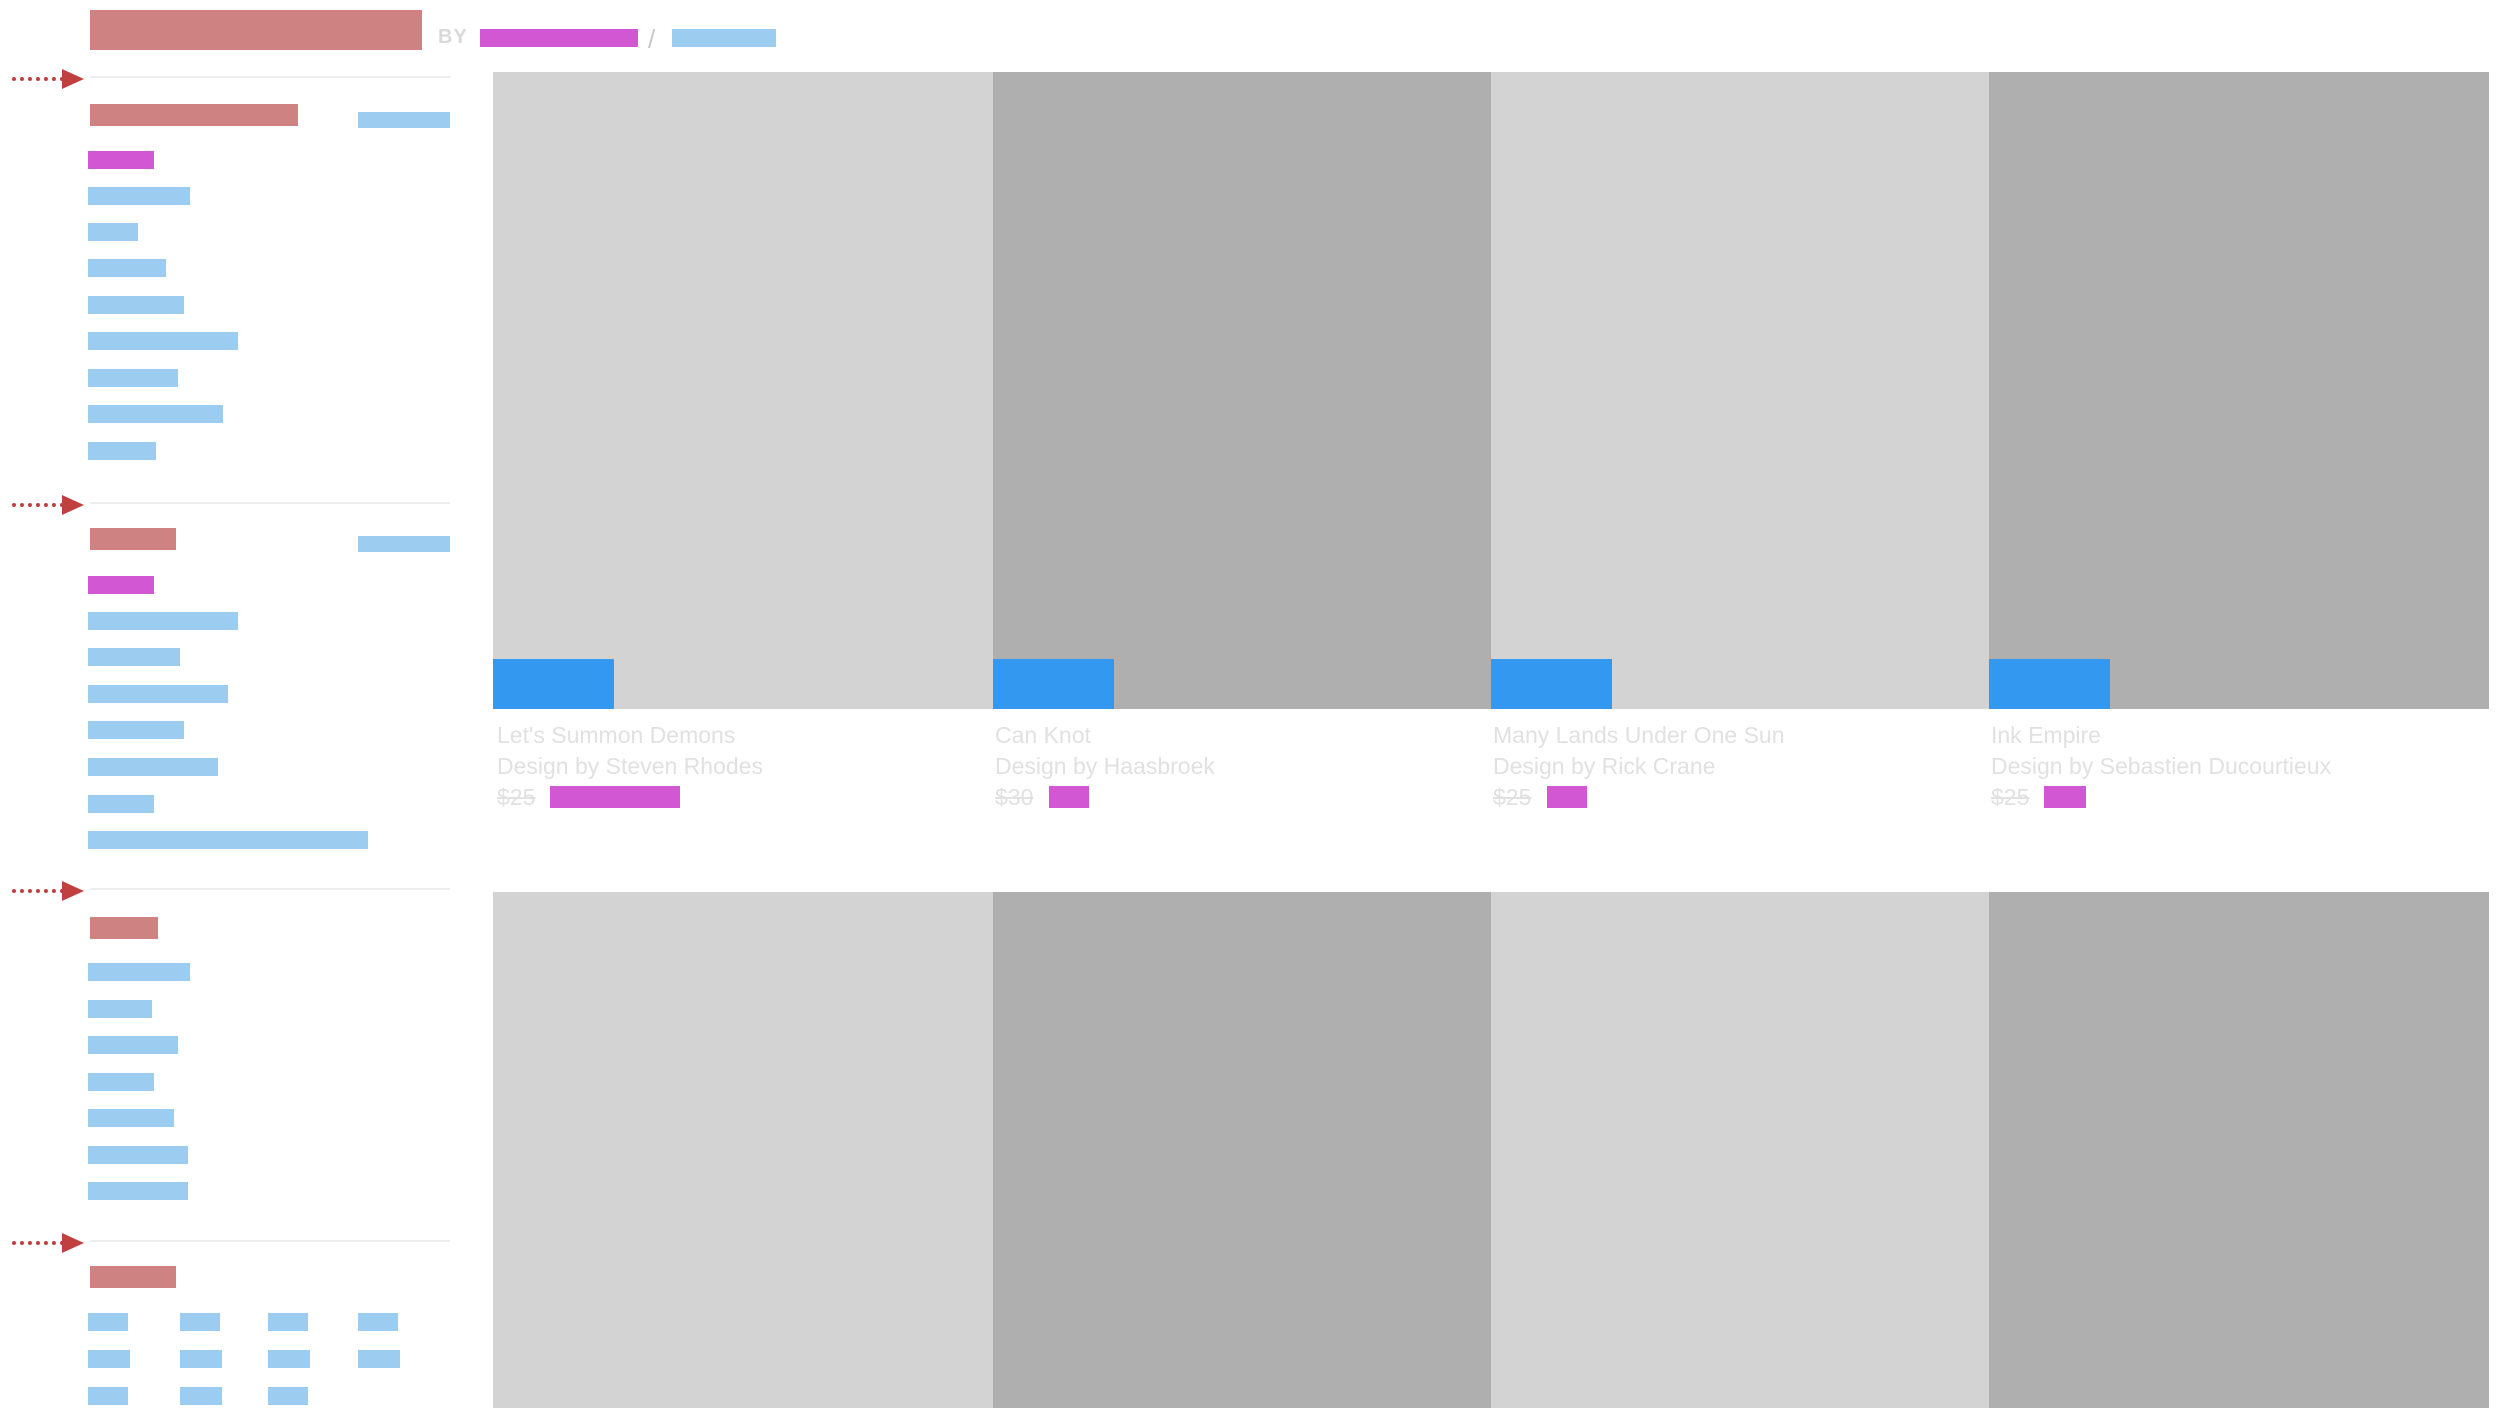 This screenshot has height=1408, width=2500. I want to click on style-clear-link, so click(404, 544).